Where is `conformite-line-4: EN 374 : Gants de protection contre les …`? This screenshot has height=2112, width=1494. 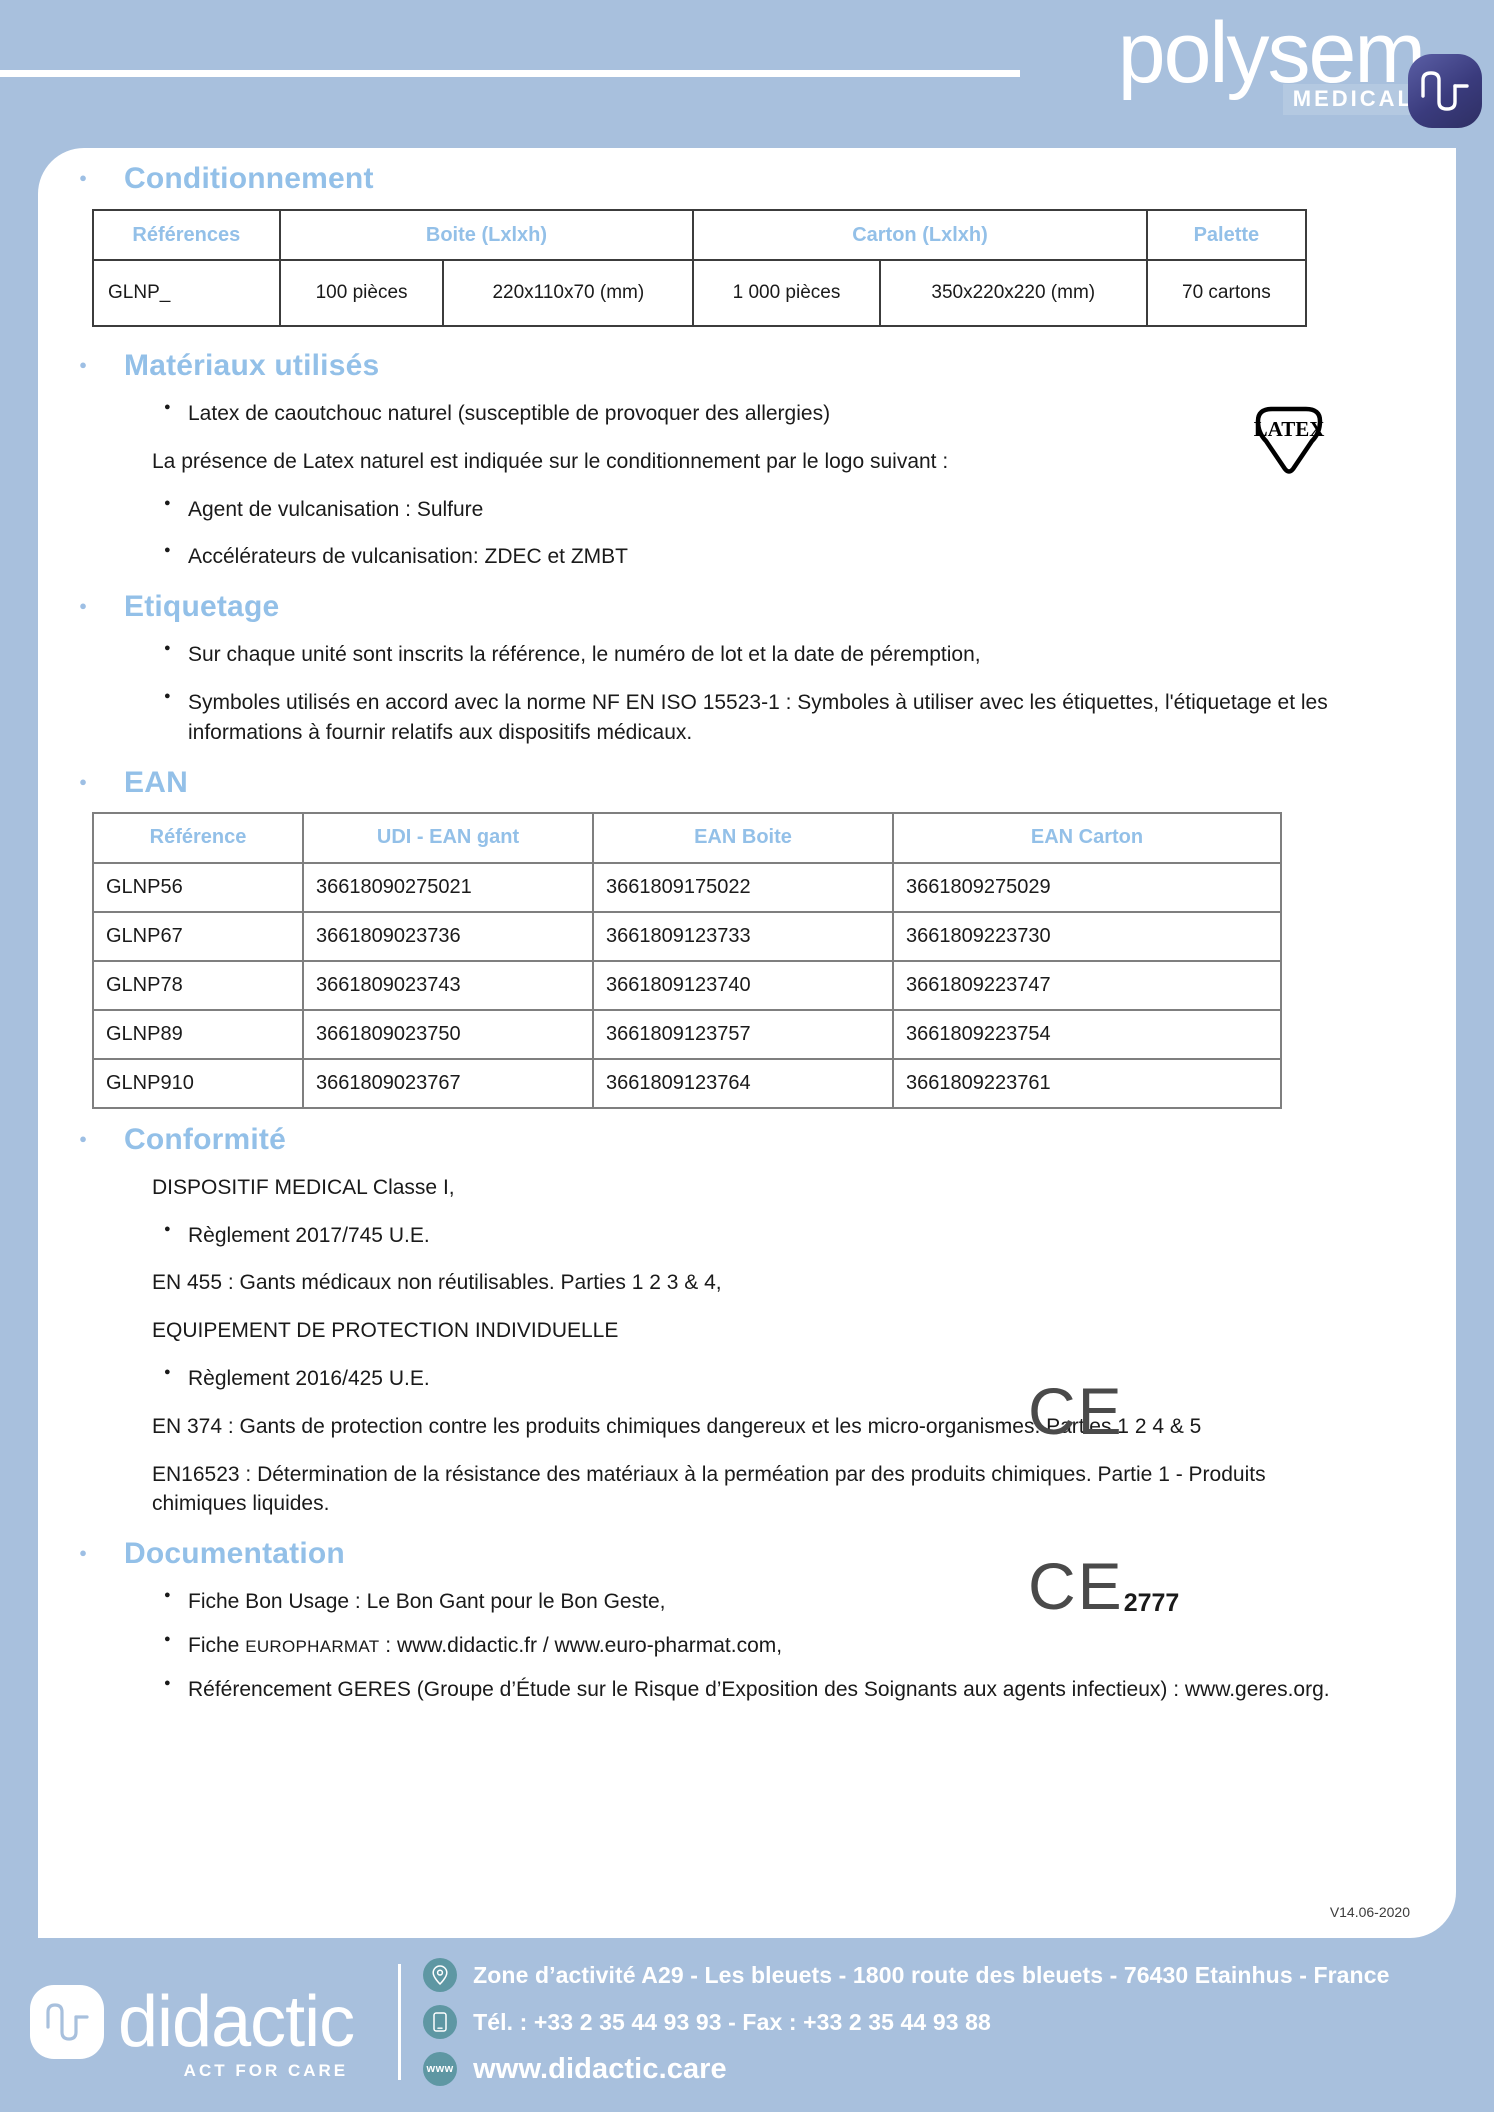 conformite-line-4: EN 374 : Gants de protection contre les … is located at coordinates (677, 1426).